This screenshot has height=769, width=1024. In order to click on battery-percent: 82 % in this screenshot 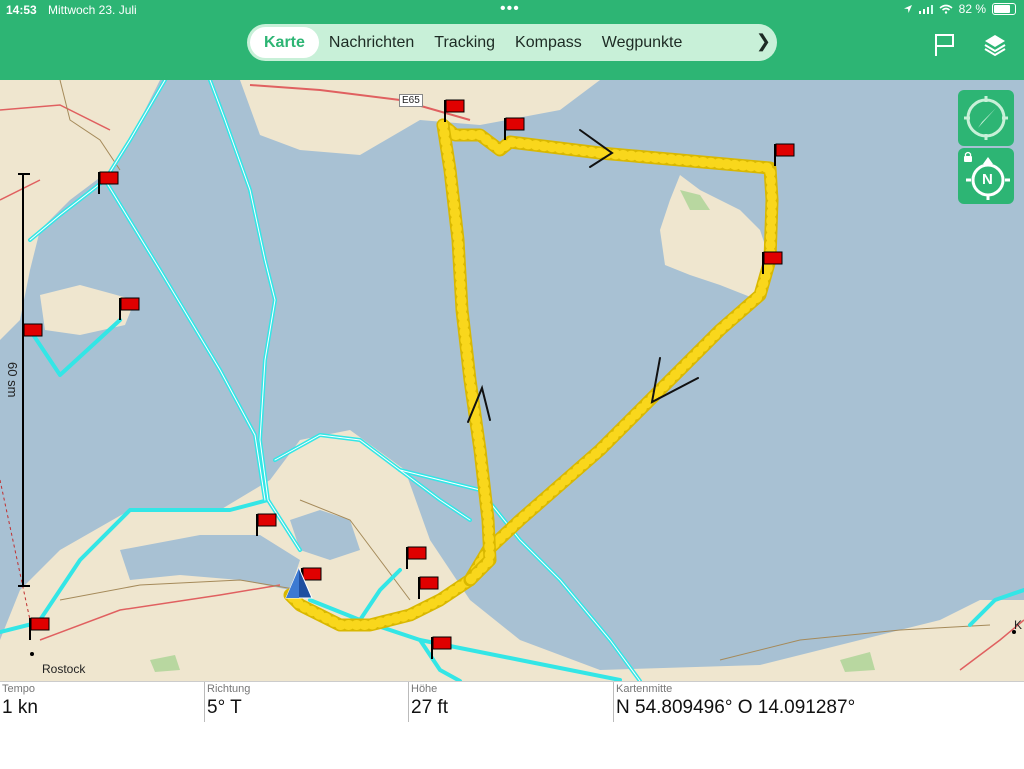, I will do `click(972, 9)`.